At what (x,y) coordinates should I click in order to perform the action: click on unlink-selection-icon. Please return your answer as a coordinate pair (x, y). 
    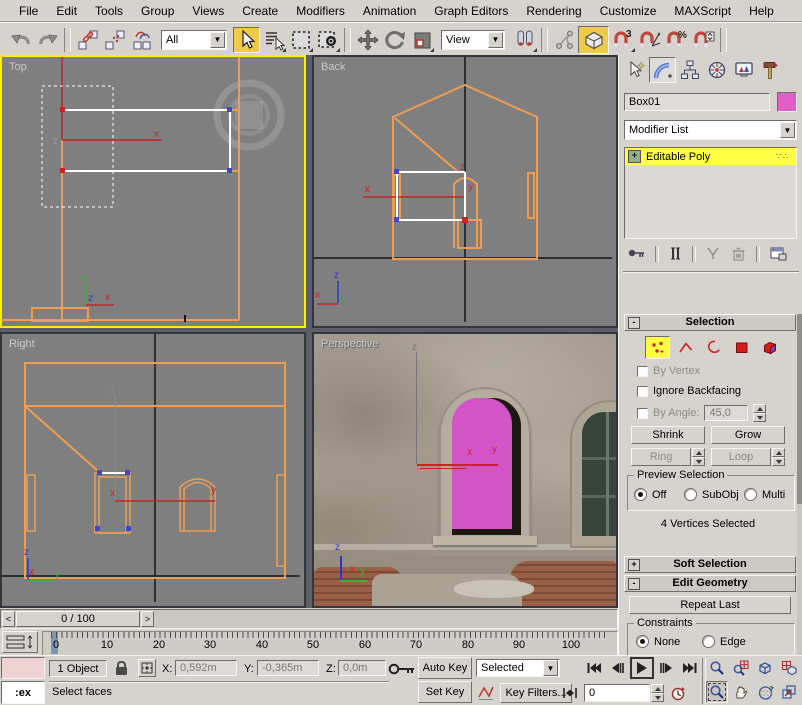
    Looking at the image, I should click on (114, 40).